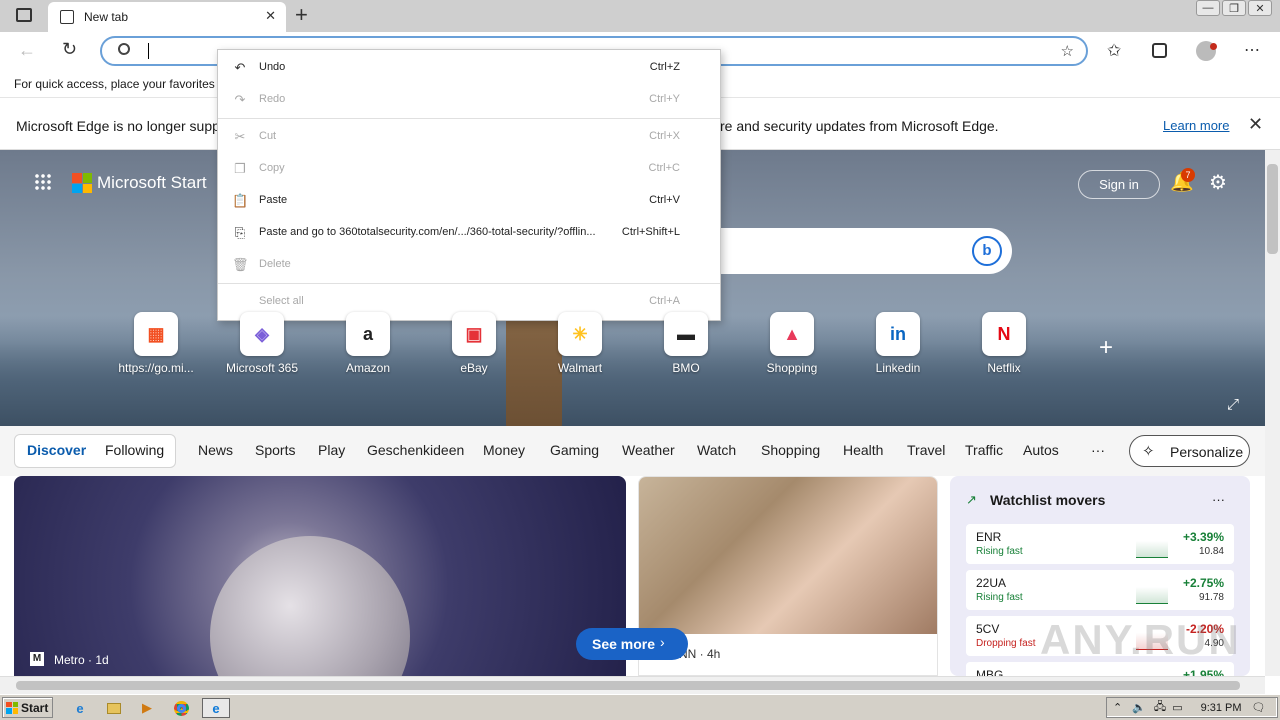 The height and width of the screenshot is (720, 1280). What do you see at coordinates (469, 68) in the screenshot?
I see `menu-item-undo: ↶ Undo Ctrl+Z` at bounding box center [469, 68].